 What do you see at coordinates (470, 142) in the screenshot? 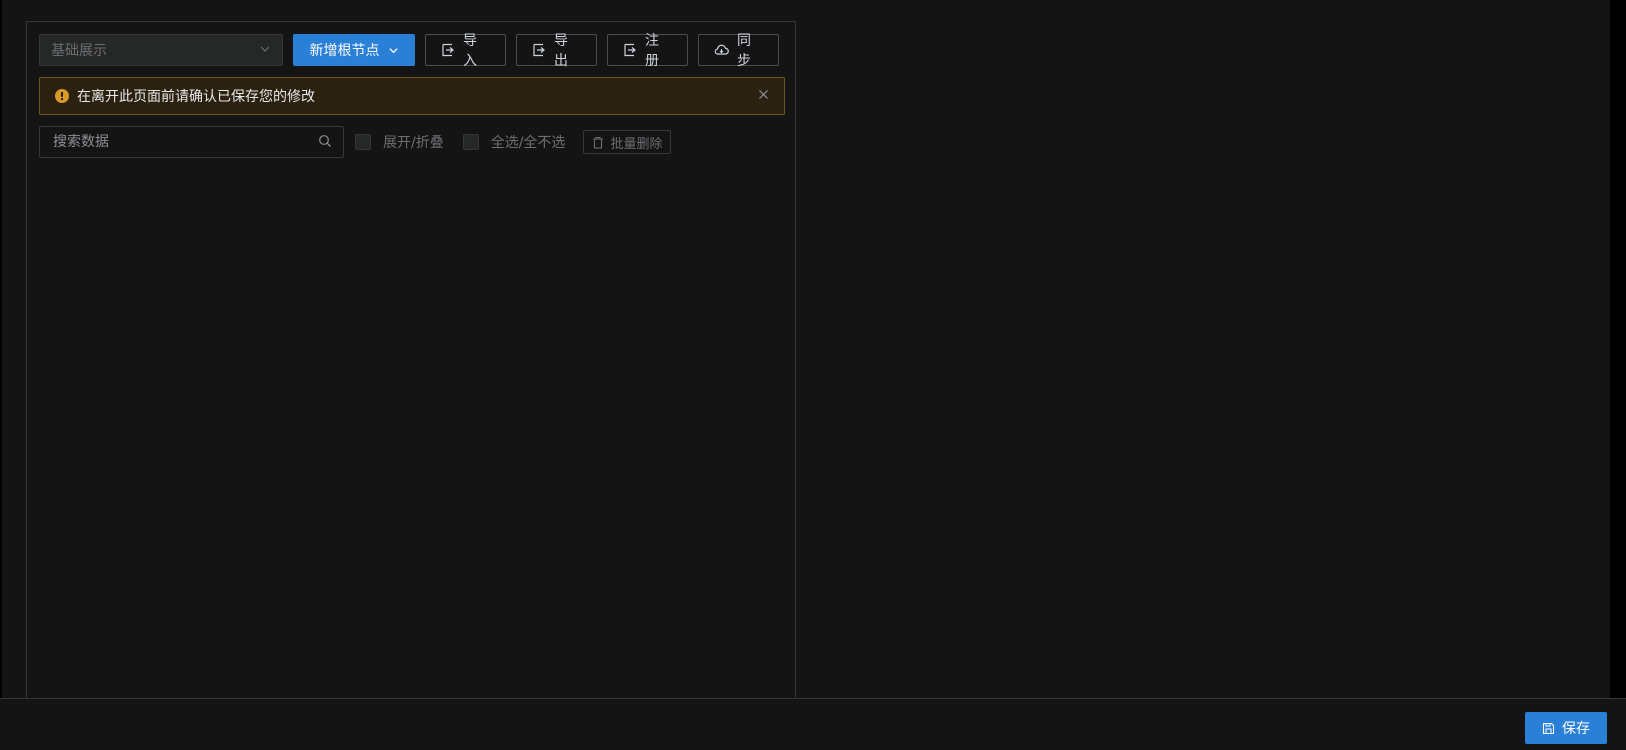
I see `select-all-checkbox-box` at bounding box center [470, 142].